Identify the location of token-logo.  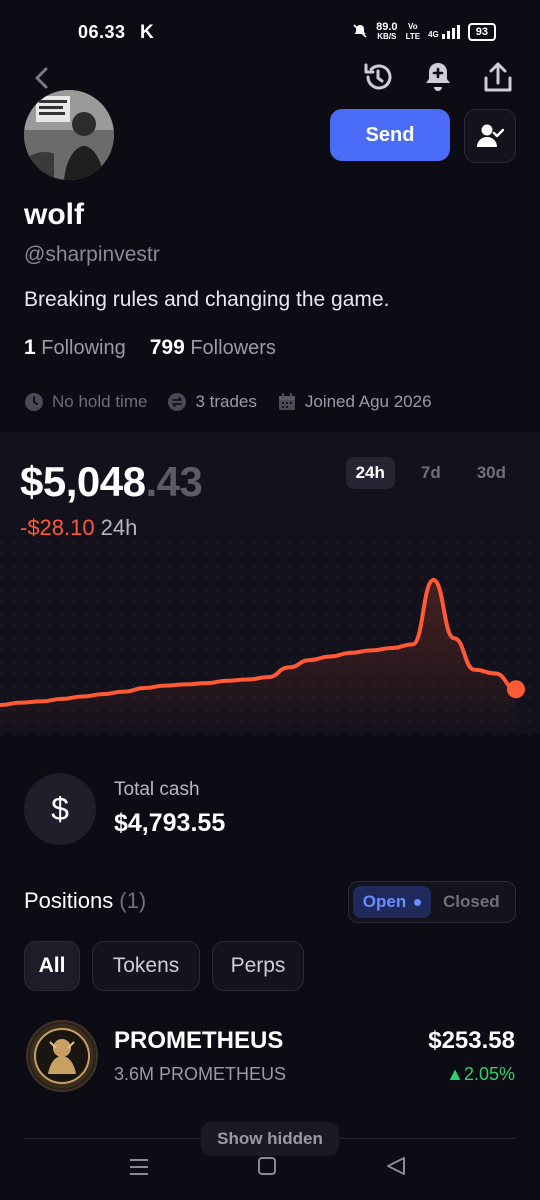
(62, 1056).